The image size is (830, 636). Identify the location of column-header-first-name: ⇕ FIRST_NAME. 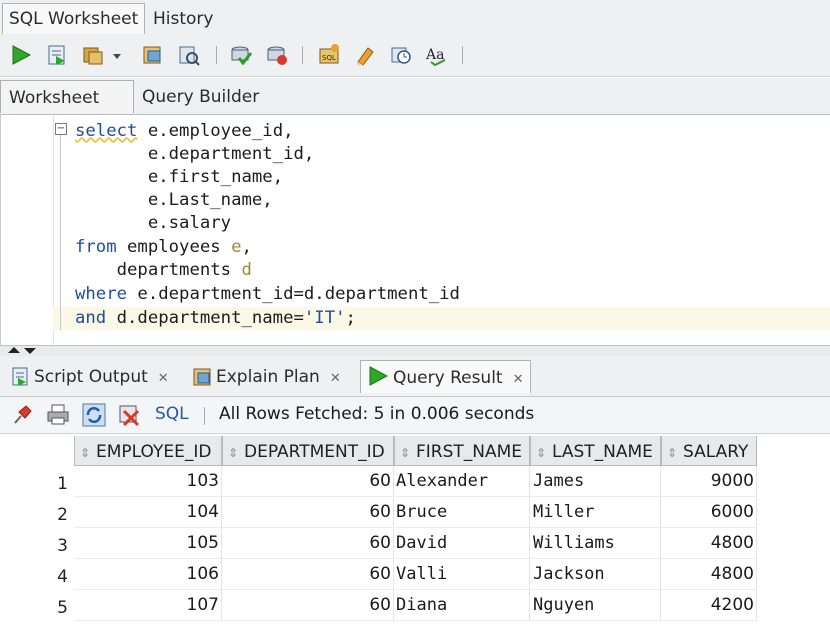
(462, 451).